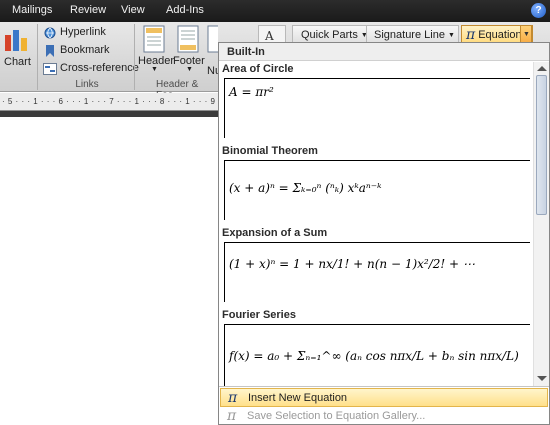 This screenshot has width=550, height=425. What do you see at coordinates (32, 10) in the screenshot?
I see `tab-mailings: Mailings` at bounding box center [32, 10].